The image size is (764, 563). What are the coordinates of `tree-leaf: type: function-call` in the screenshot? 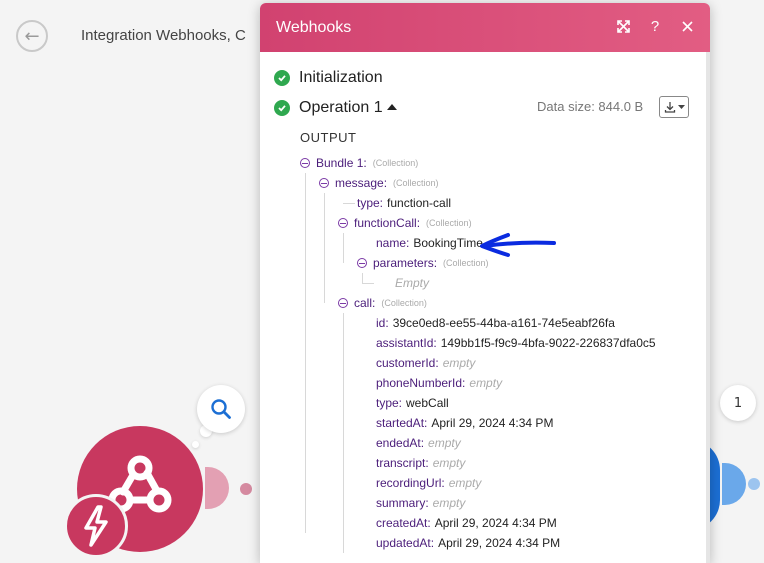 It's located at (404, 203).